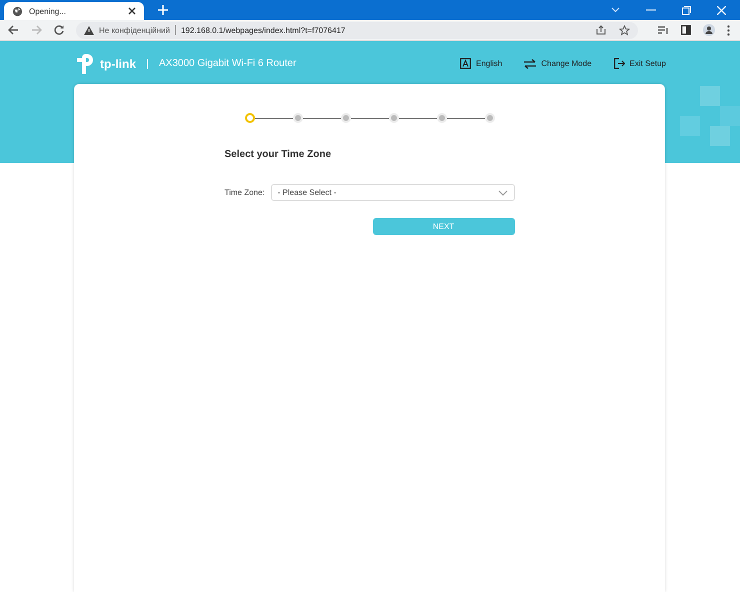 The image size is (740, 592). Describe the element at coordinates (392, 192) in the screenshot. I see `time-zone-select: - Please Select -` at that location.